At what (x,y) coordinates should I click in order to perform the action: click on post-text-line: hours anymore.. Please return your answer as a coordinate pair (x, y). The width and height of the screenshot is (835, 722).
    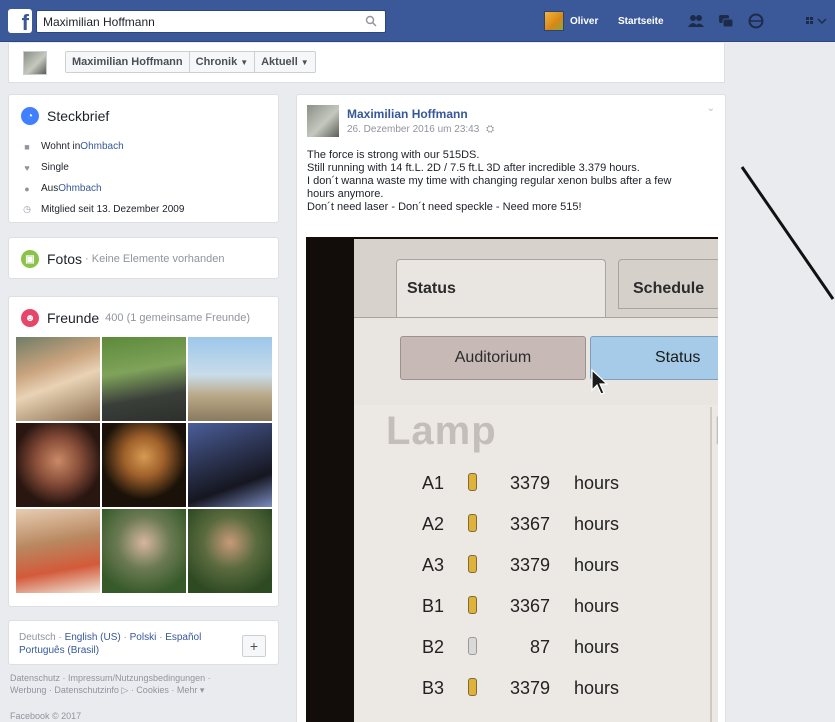
    Looking at the image, I should click on (345, 194).